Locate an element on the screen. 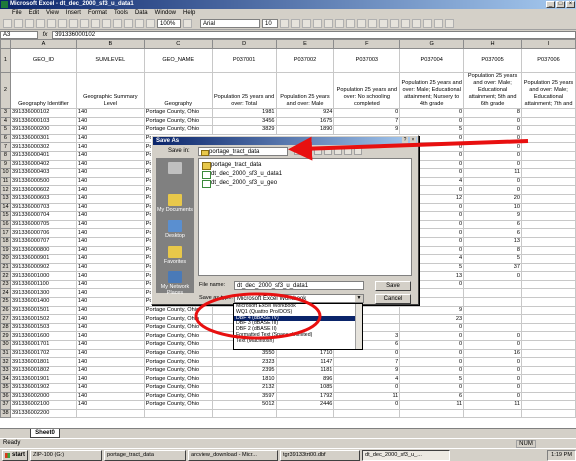  table-cell: 391336000902 is located at coordinates (43, 267).